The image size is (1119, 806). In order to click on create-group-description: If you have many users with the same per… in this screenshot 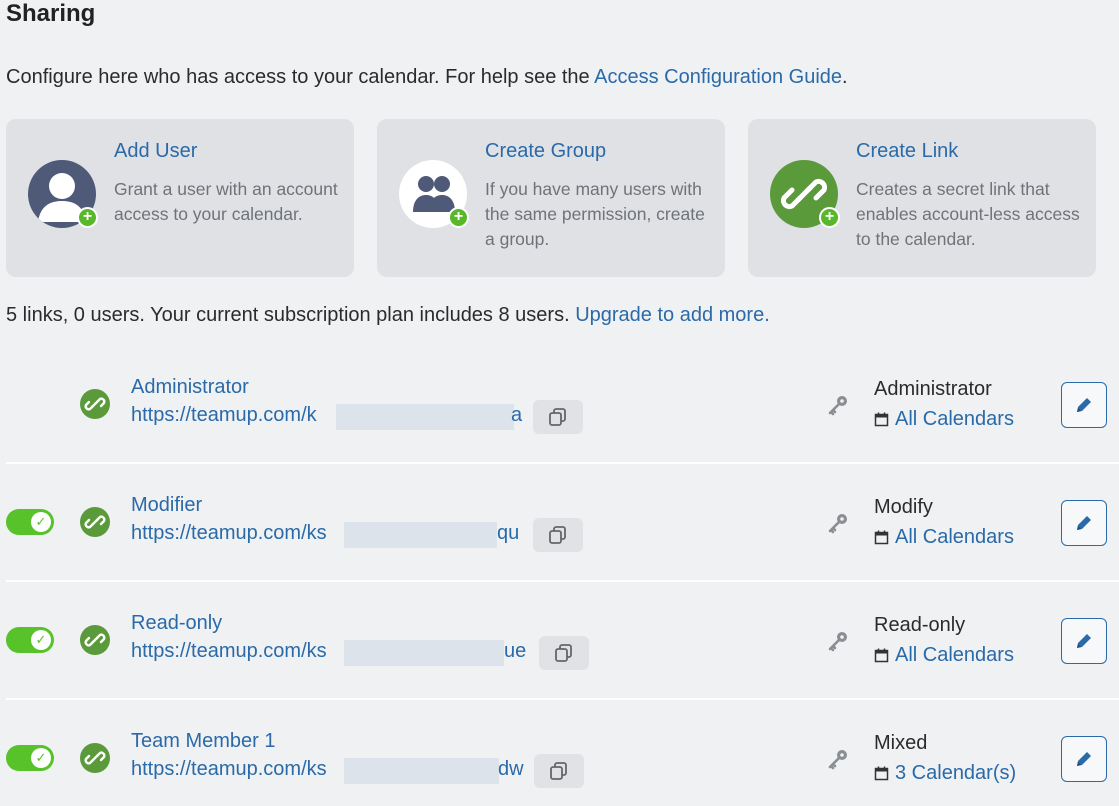, I will do `click(595, 214)`.